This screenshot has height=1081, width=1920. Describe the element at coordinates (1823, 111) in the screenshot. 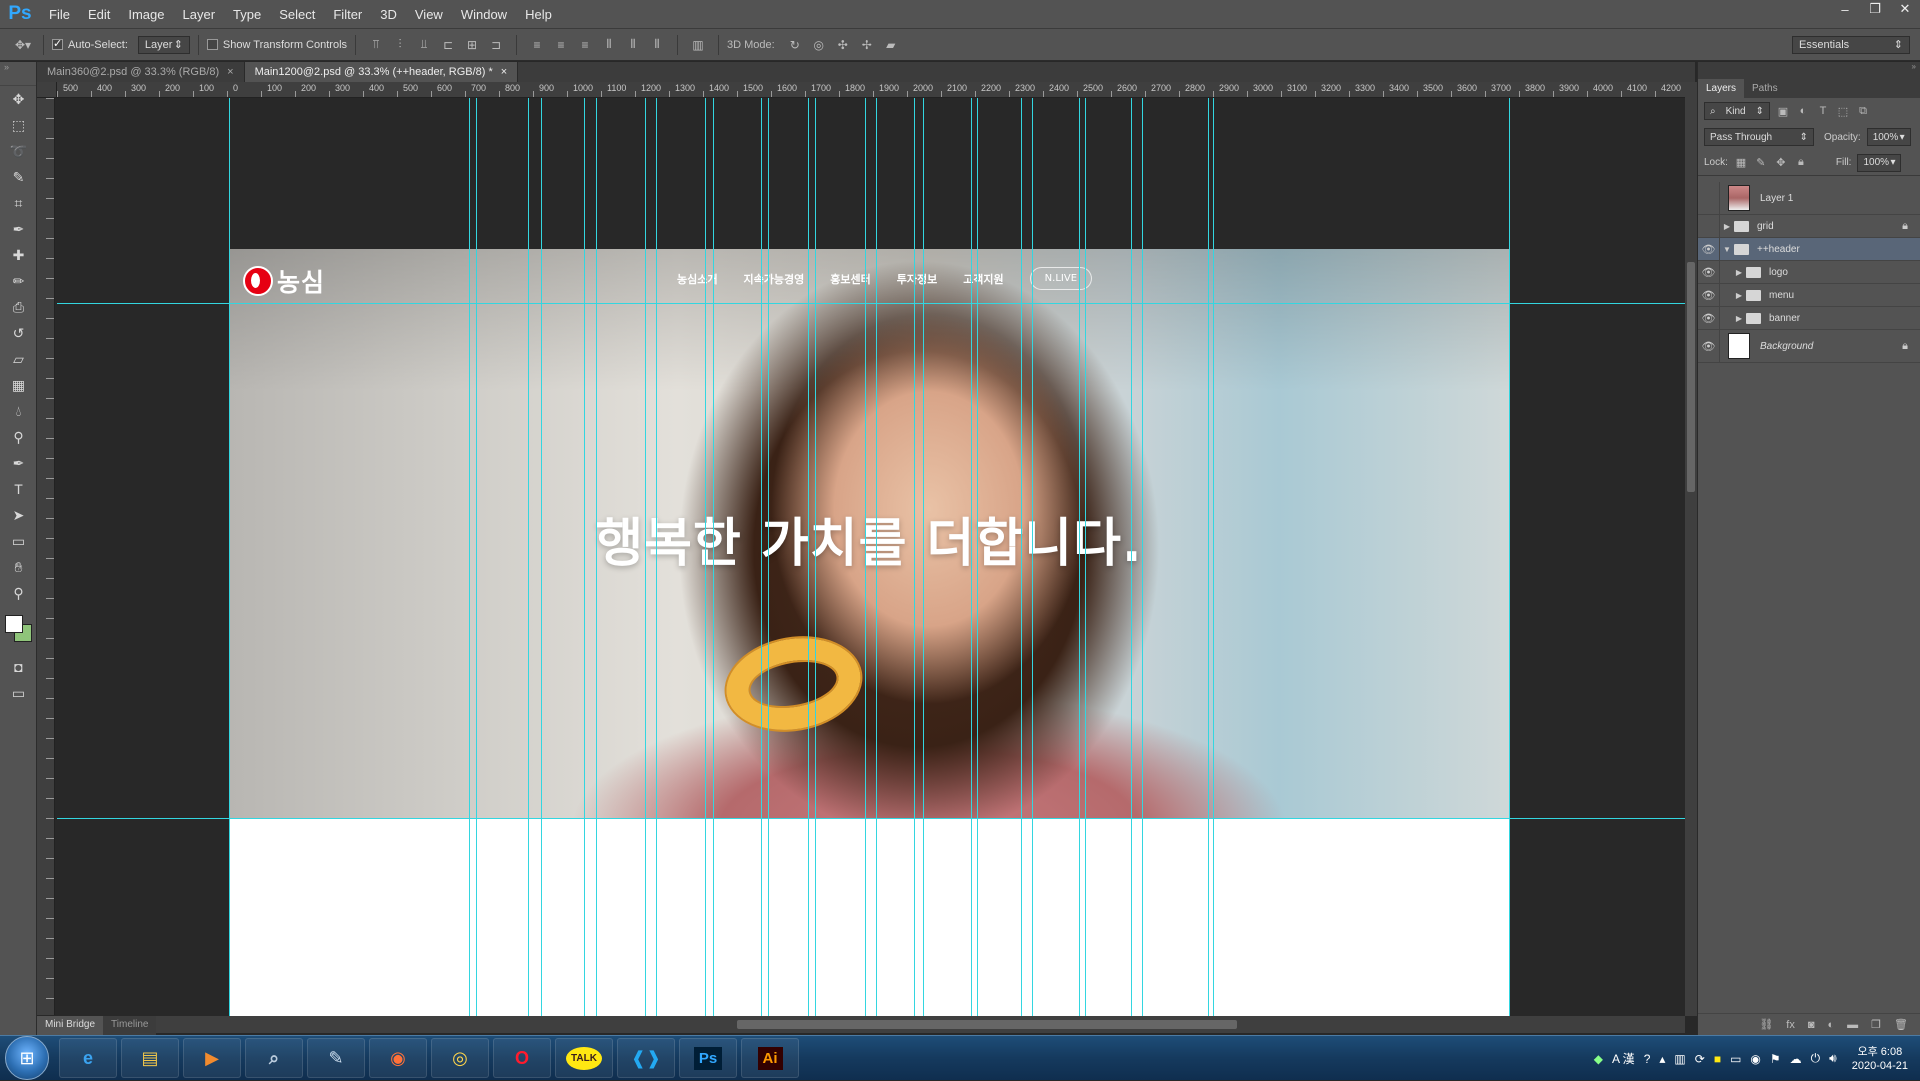

I see `filter-type-icon: T` at that location.